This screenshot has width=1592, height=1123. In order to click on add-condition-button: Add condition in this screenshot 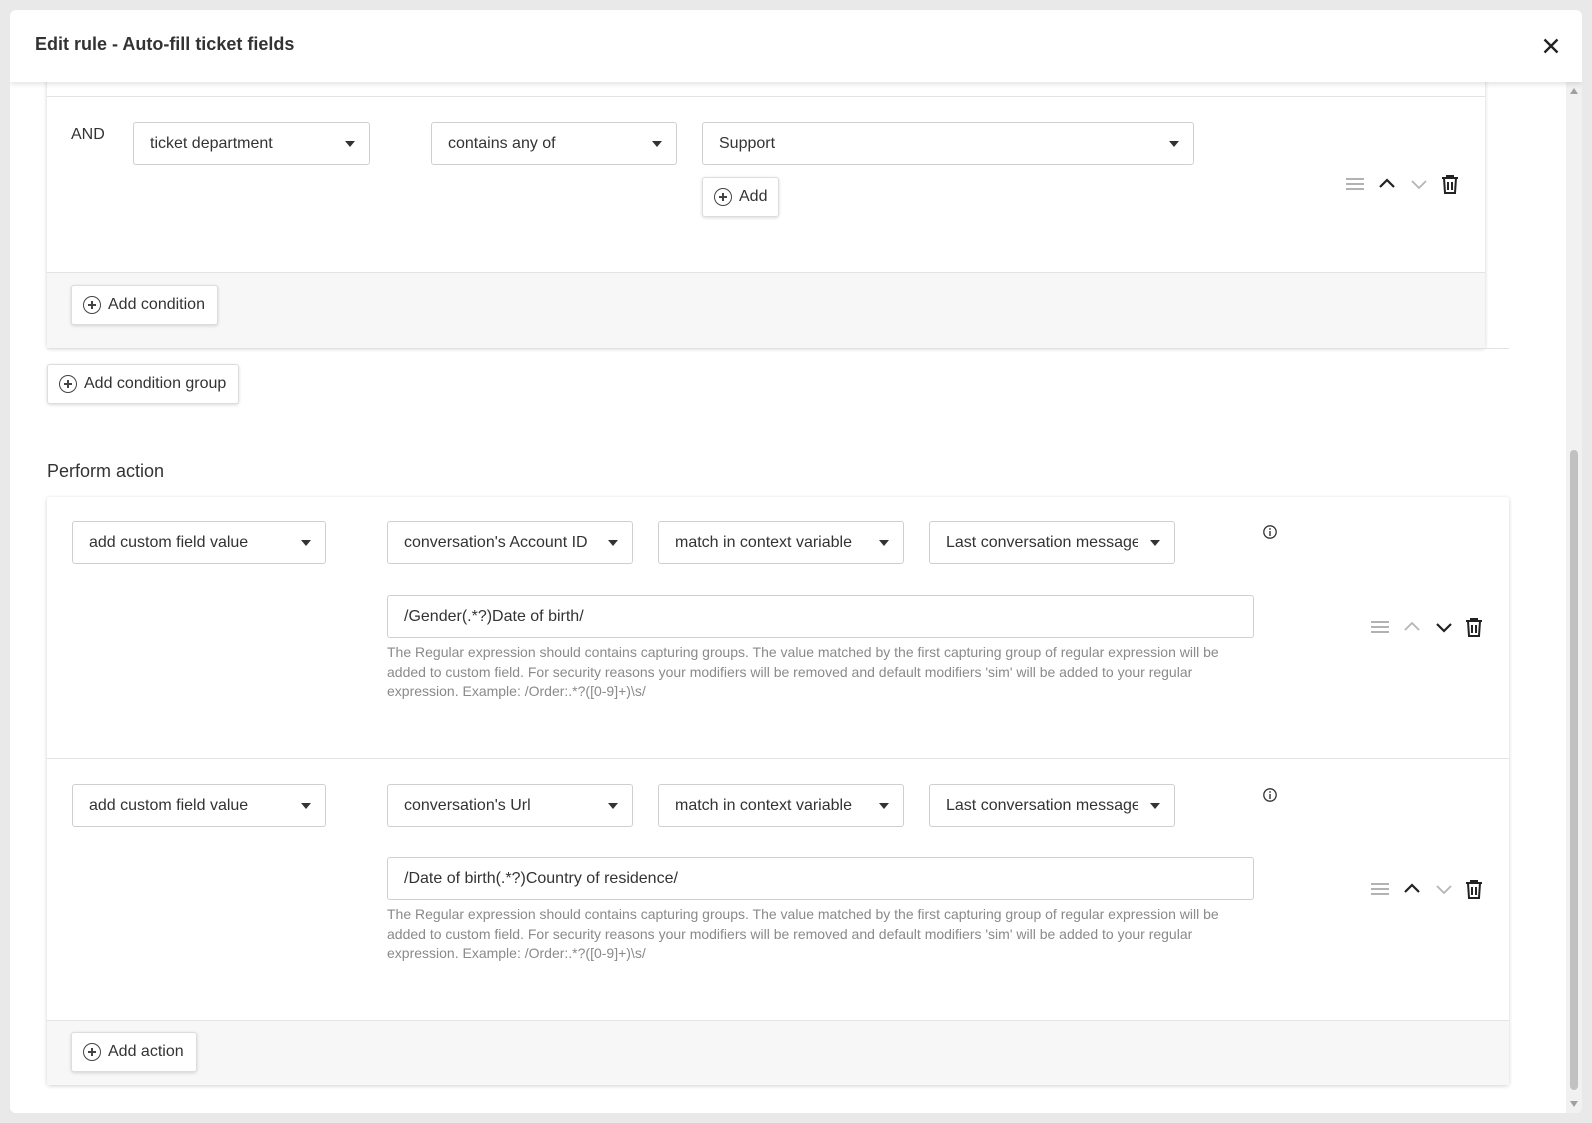, I will do `click(144, 305)`.